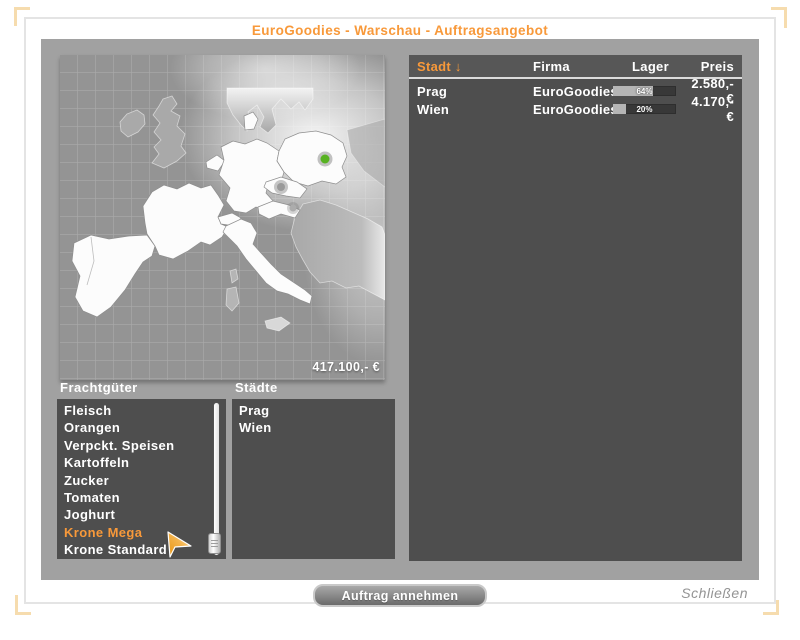  What do you see at coordinates (141, 532) in the screenshot?
I see `freight-item-selected: Krone Mega` at bounding box center [141, 532].